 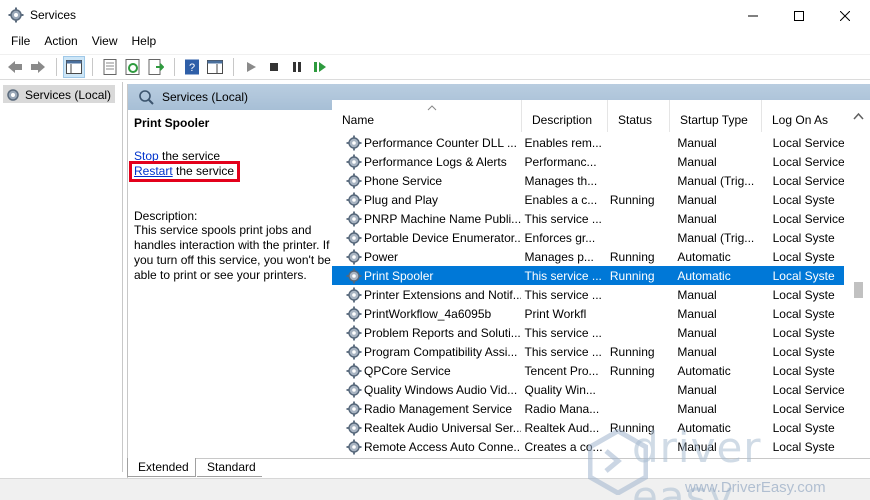 I want to click on restart-service-button, so click(x=320, y=67).